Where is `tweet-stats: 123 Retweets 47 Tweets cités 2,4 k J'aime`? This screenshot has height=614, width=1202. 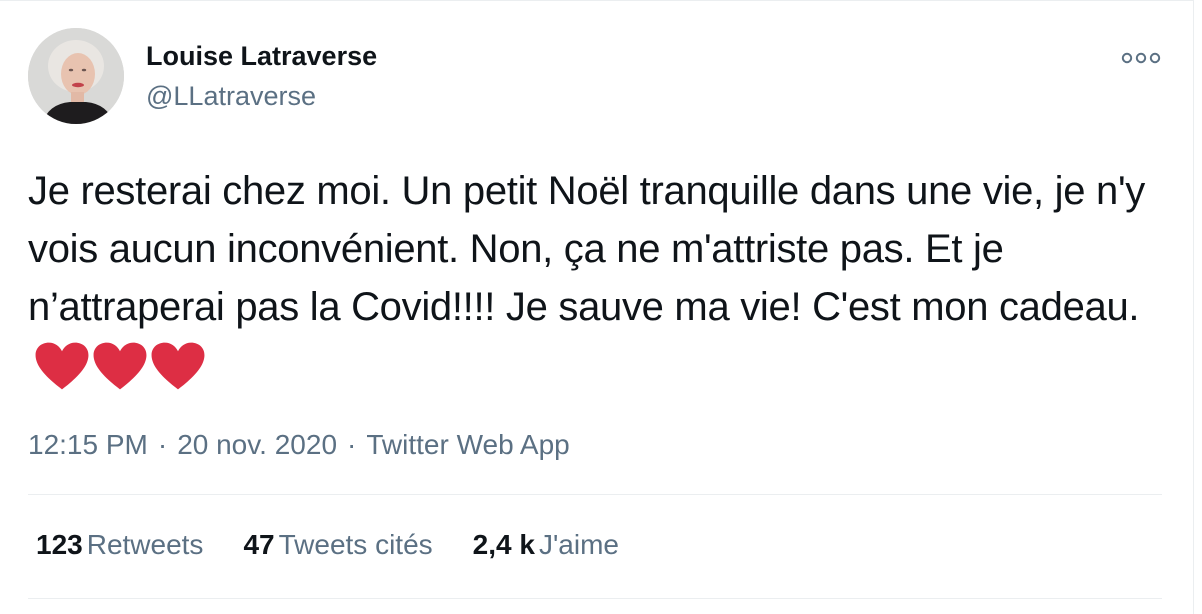 tweet-stats: 123 Retweets 47 Tweets cités 2,4 k J'aime is located at coordinates (347, 545).